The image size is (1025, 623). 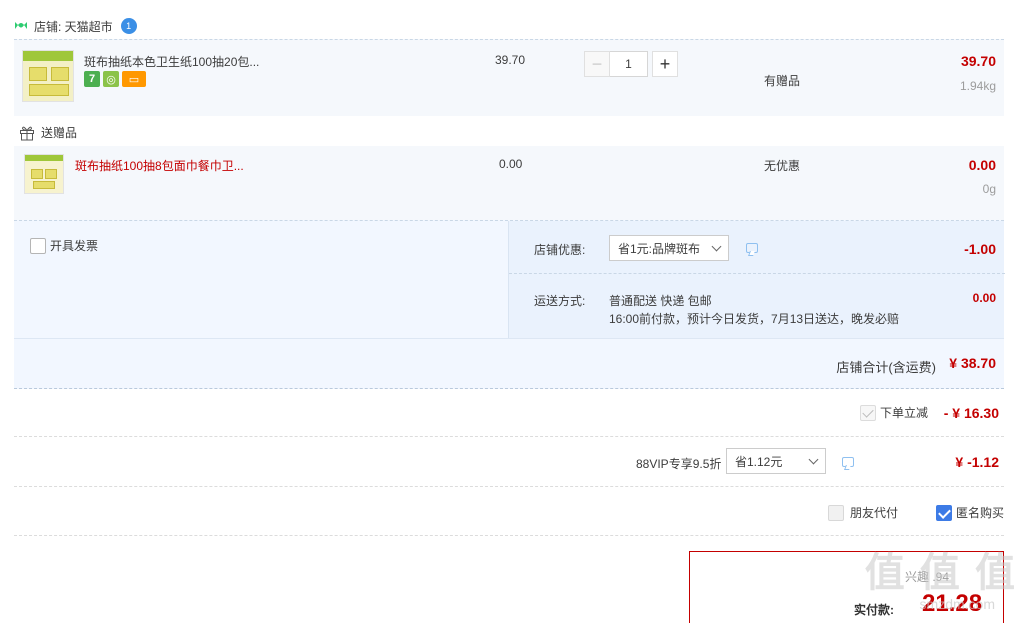 What do you see at coordinates (509, 183) in the screenshot?
I see `gift-item-row: 斑布抽纸100抽8包面巾餐巾卫... 0.00 无优惠 0.00 0g` at bounding box center [509, 183].